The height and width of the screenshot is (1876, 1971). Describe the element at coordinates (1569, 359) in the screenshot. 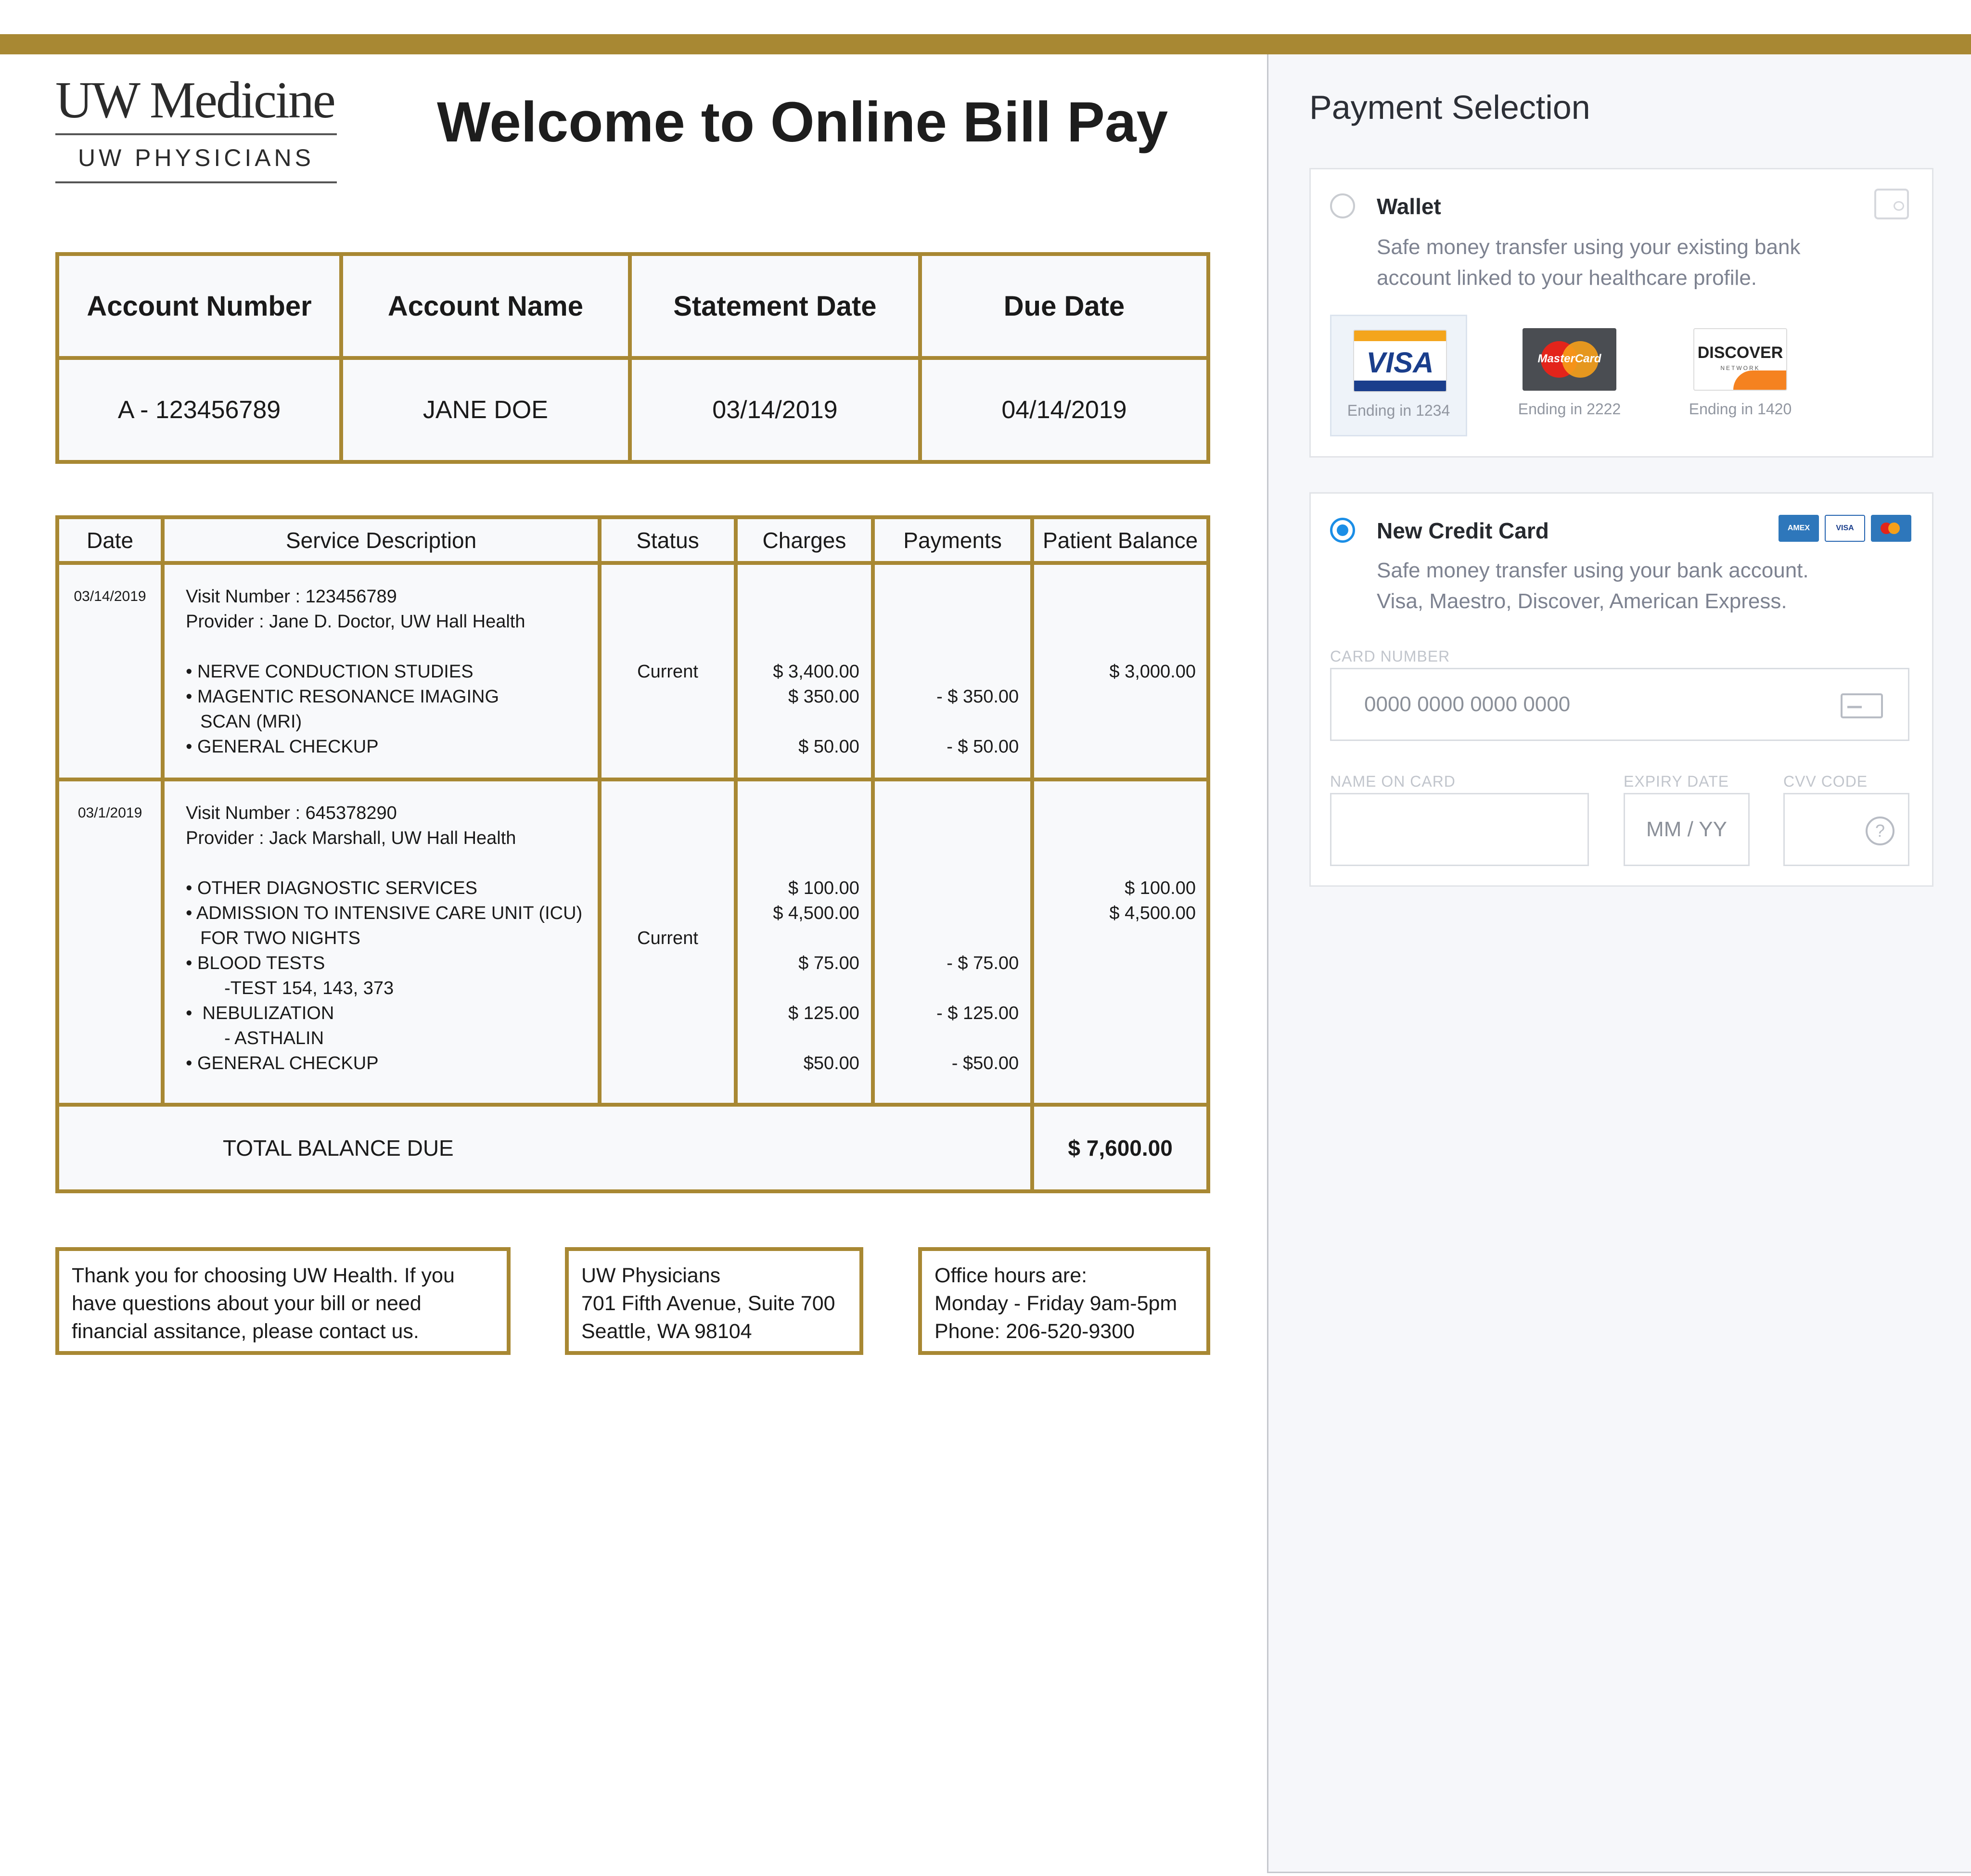

I see `mastercard-wordmark: MasterCard` at that location.